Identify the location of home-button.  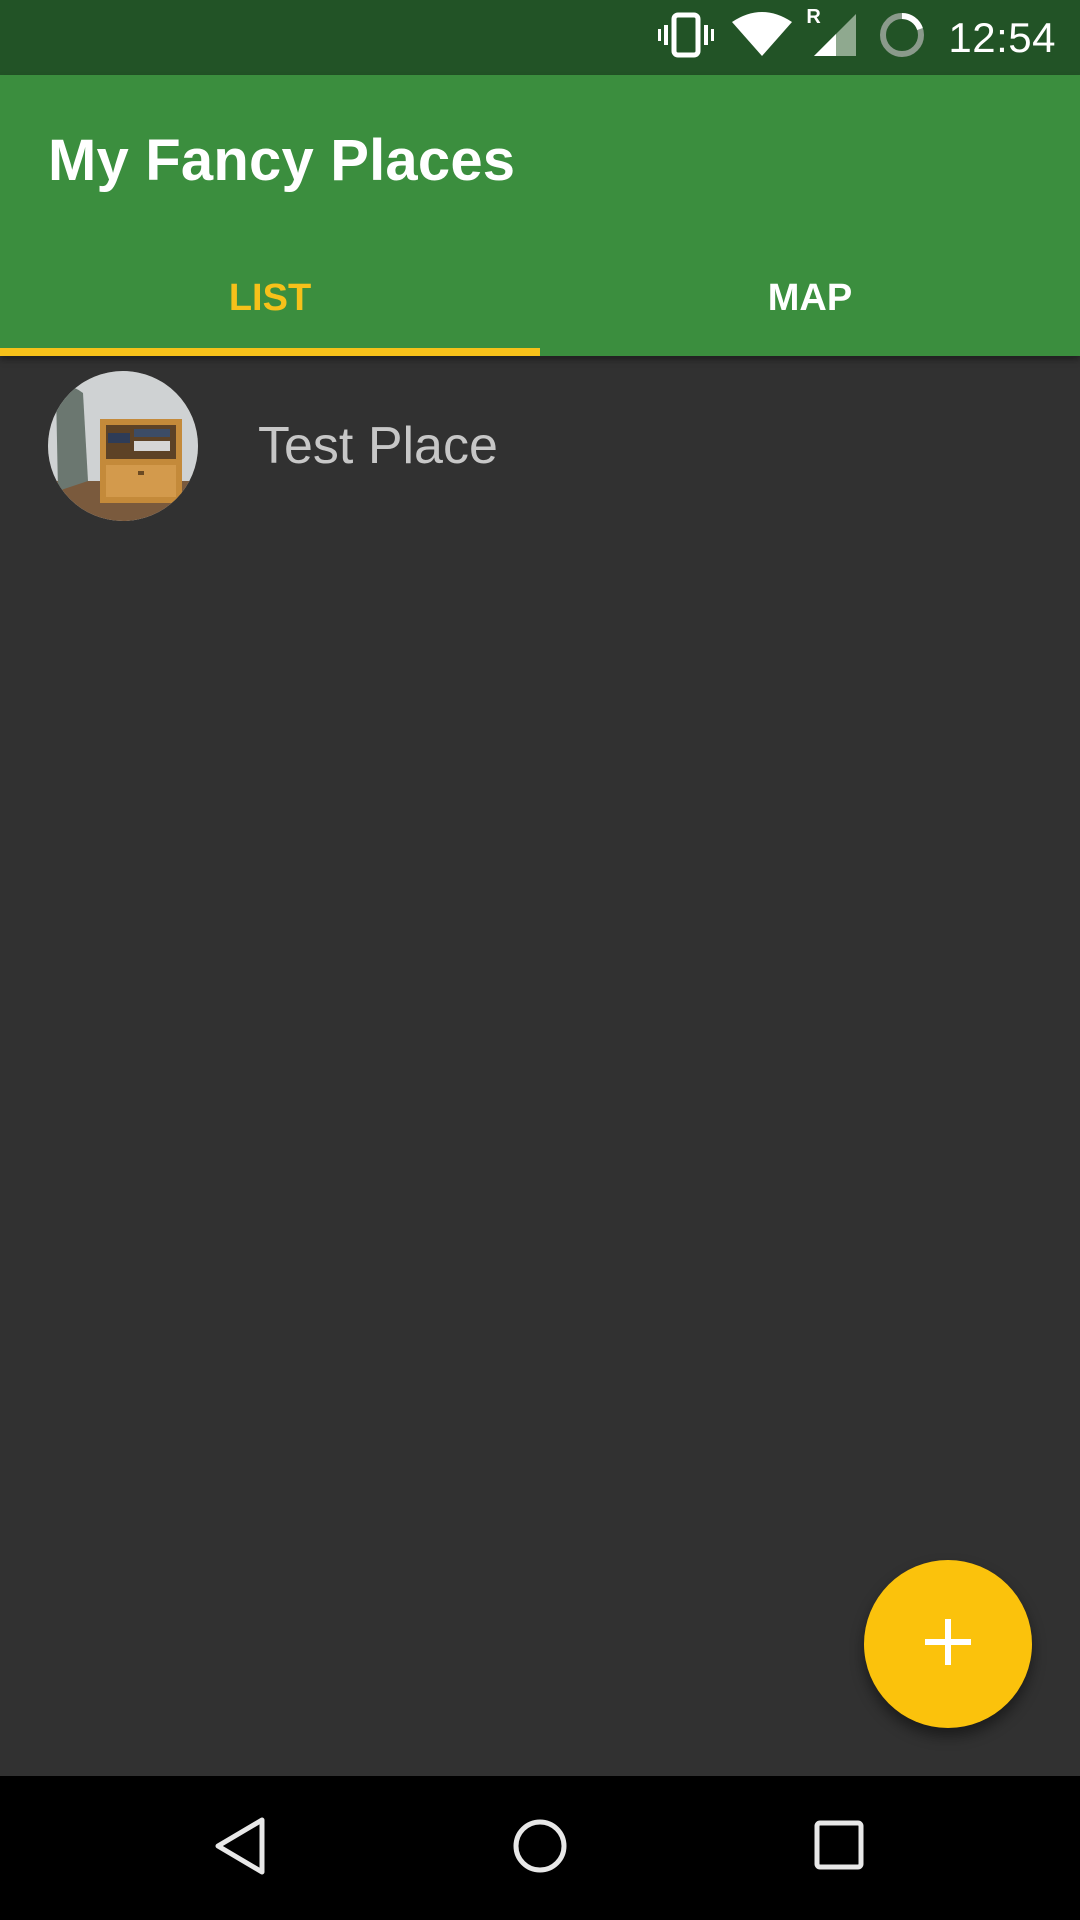
(540, 1848).